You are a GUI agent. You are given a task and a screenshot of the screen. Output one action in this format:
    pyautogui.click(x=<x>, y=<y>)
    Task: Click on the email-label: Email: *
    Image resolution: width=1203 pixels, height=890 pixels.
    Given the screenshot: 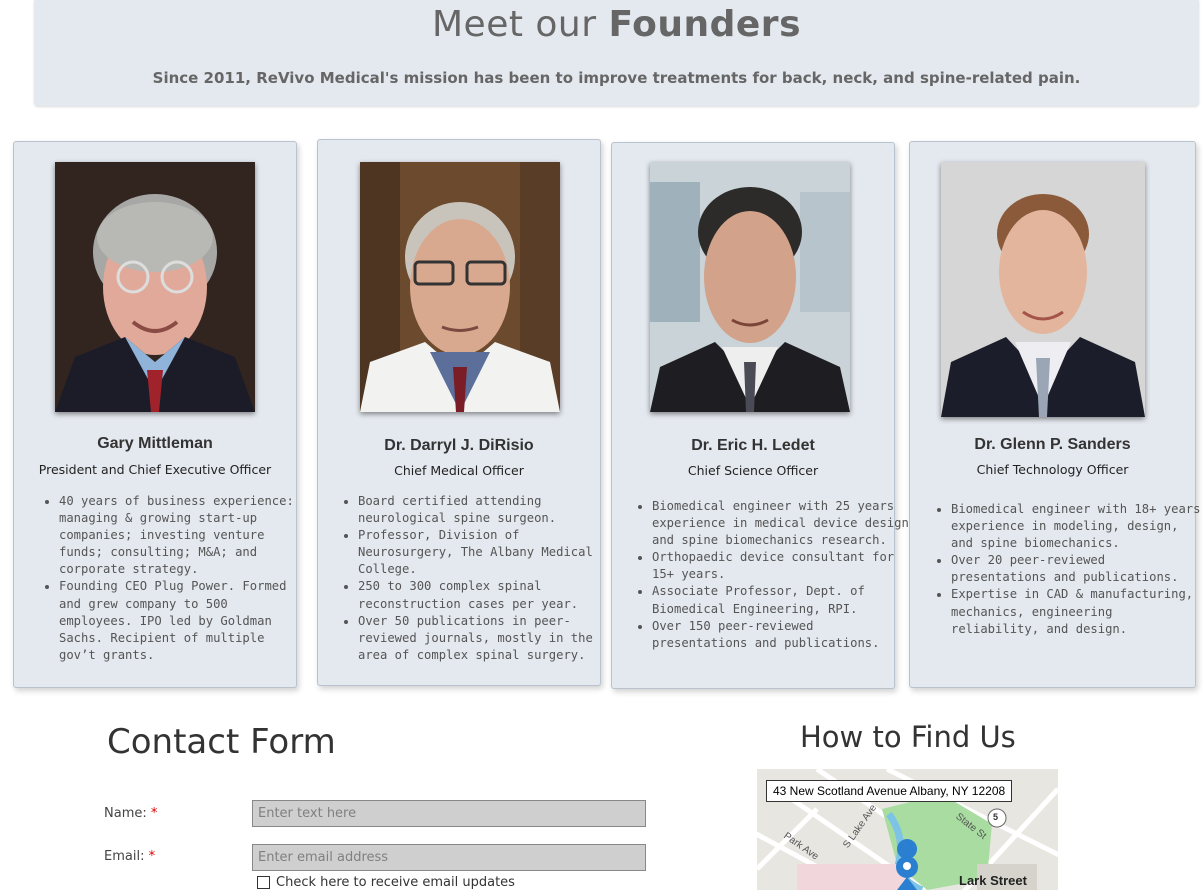 What is the action you would take?
    pyautogui.click(x=130, y=856)
    